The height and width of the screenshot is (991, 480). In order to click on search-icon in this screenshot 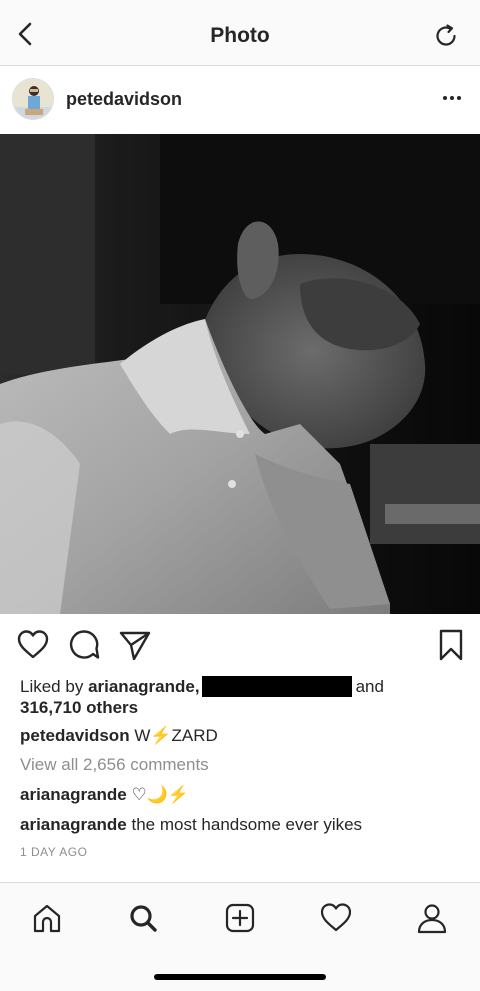, I will do `click(143, 918)`.